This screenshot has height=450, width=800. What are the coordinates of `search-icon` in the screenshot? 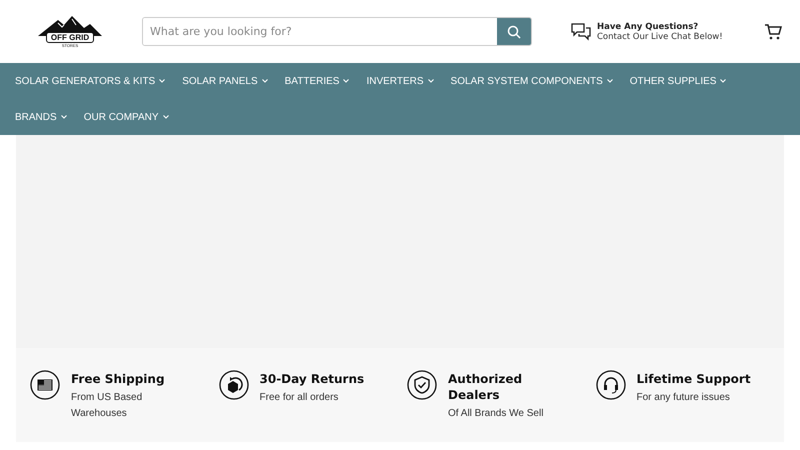 It's located at (514, 31).